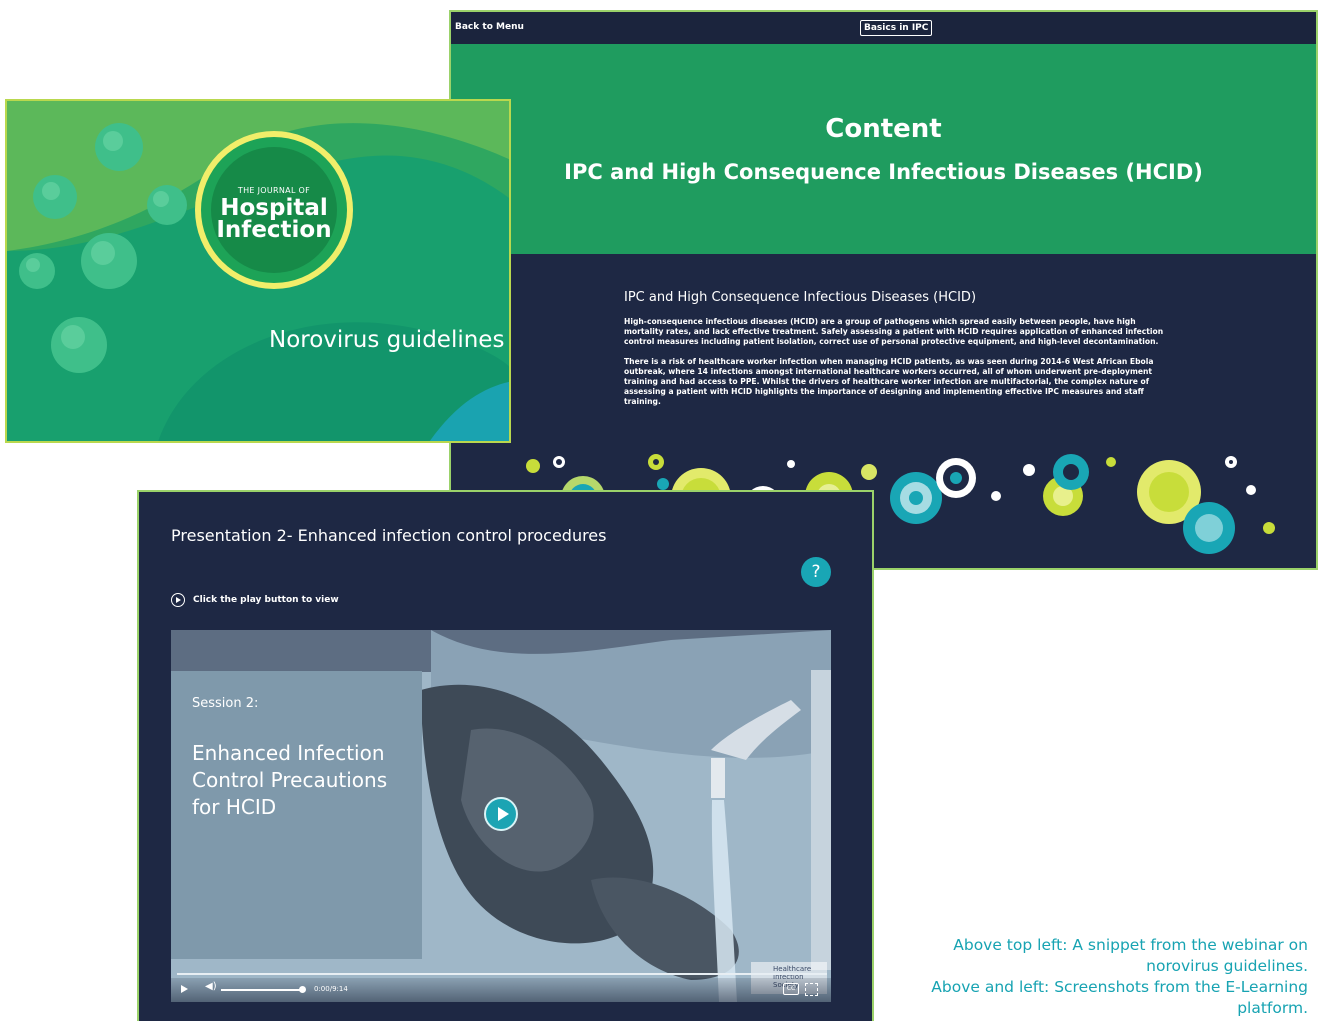  Describe the element at coordinates (274, 190) in the screenshot. I see `journal-logo-small-text: THE JOURNAL OF` at that location.